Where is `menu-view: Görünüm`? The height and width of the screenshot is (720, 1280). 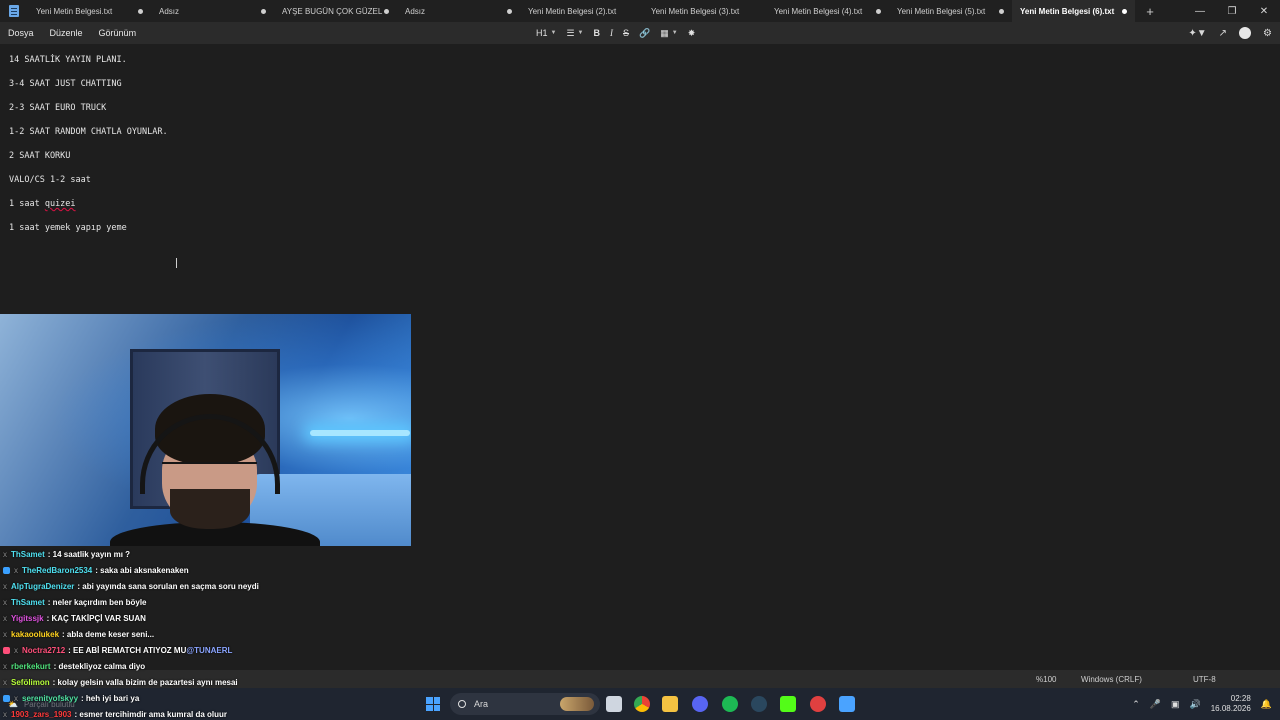 menu-view: Görünüm is located at coordinates (118, 33).